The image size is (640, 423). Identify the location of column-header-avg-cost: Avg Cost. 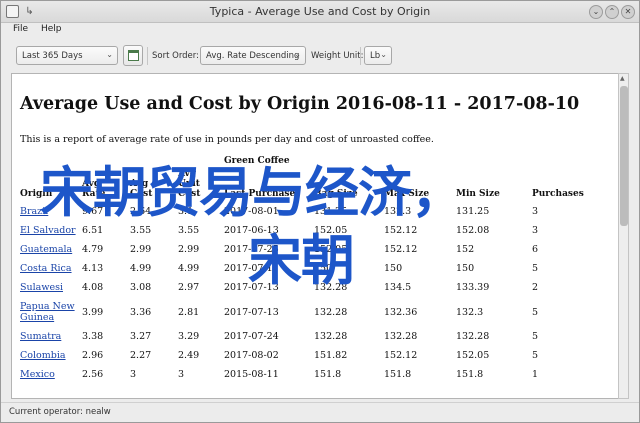
(141, 189).